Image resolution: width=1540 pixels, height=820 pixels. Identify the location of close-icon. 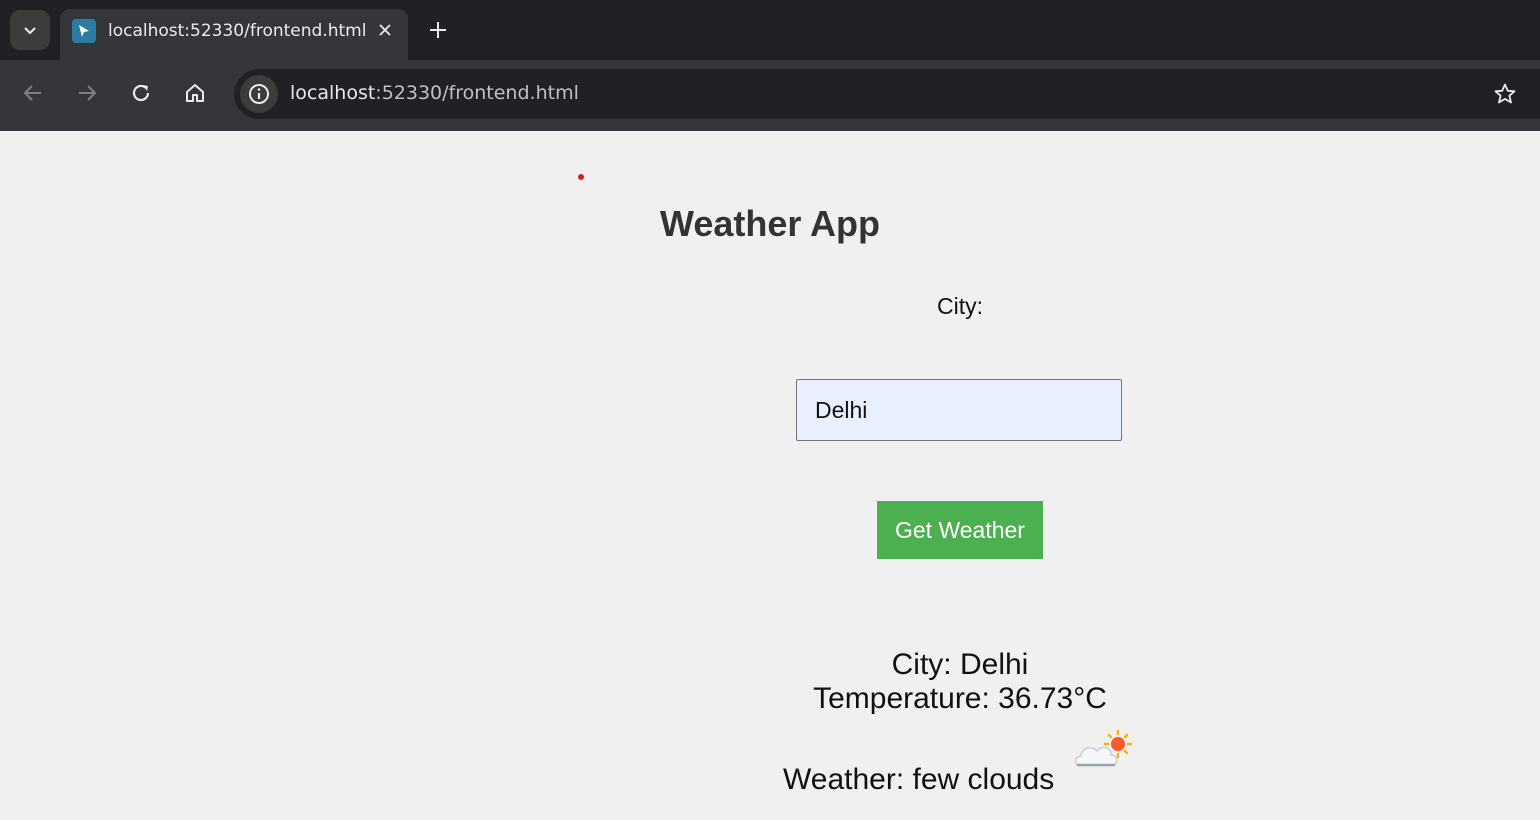
(385, 30).